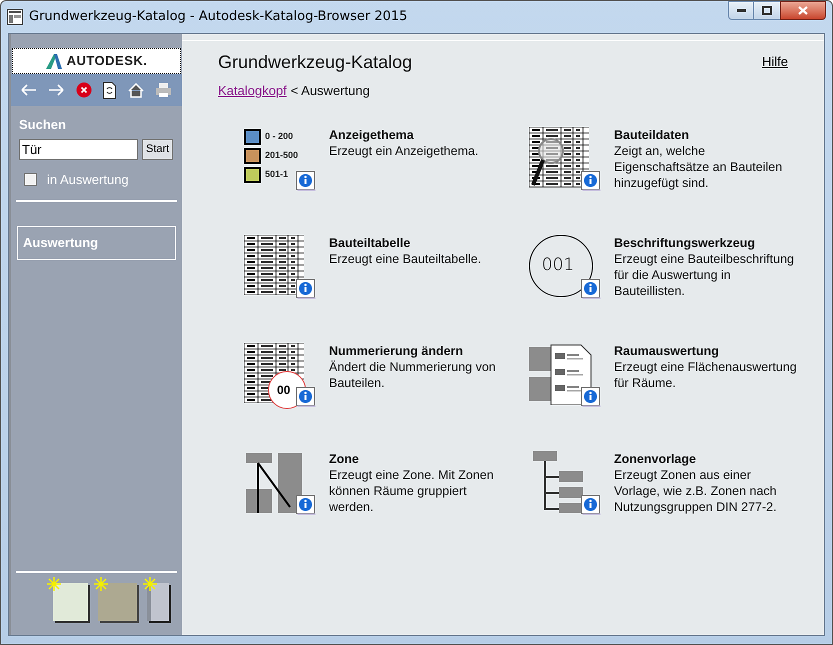  I want to click on maximize-button, so click(767, 10).